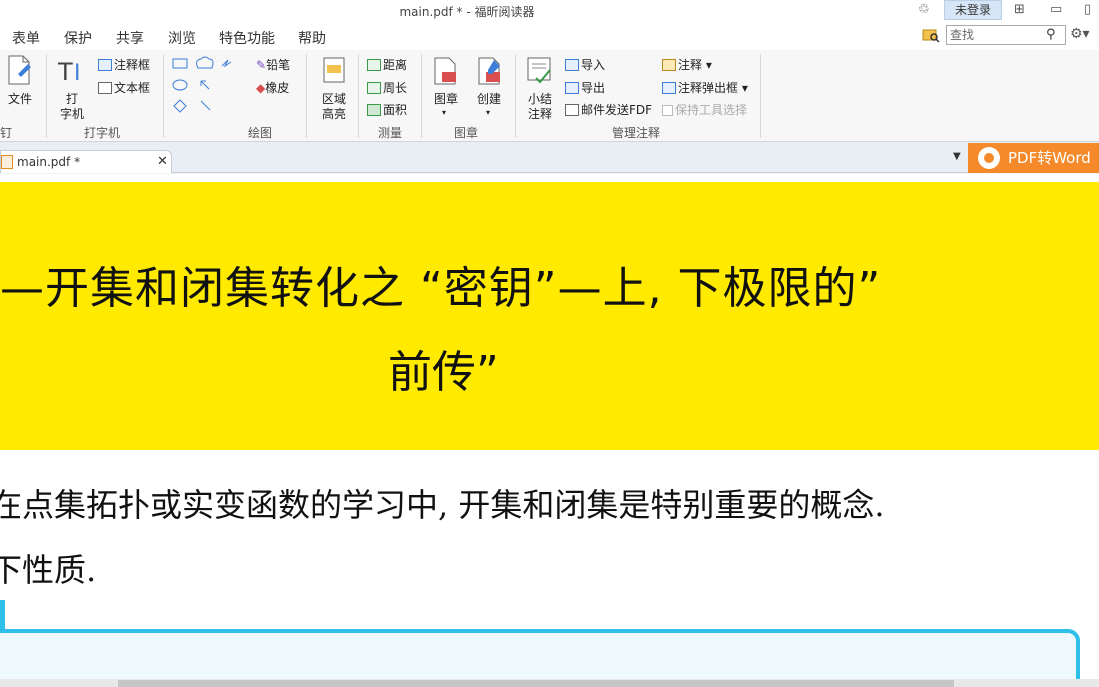 Image resolution: width=1099 pixels, height=687 pixels. Describe the element at coordinates (387, 109) in the screenshot. I see `area-tool: 面积` at that location.